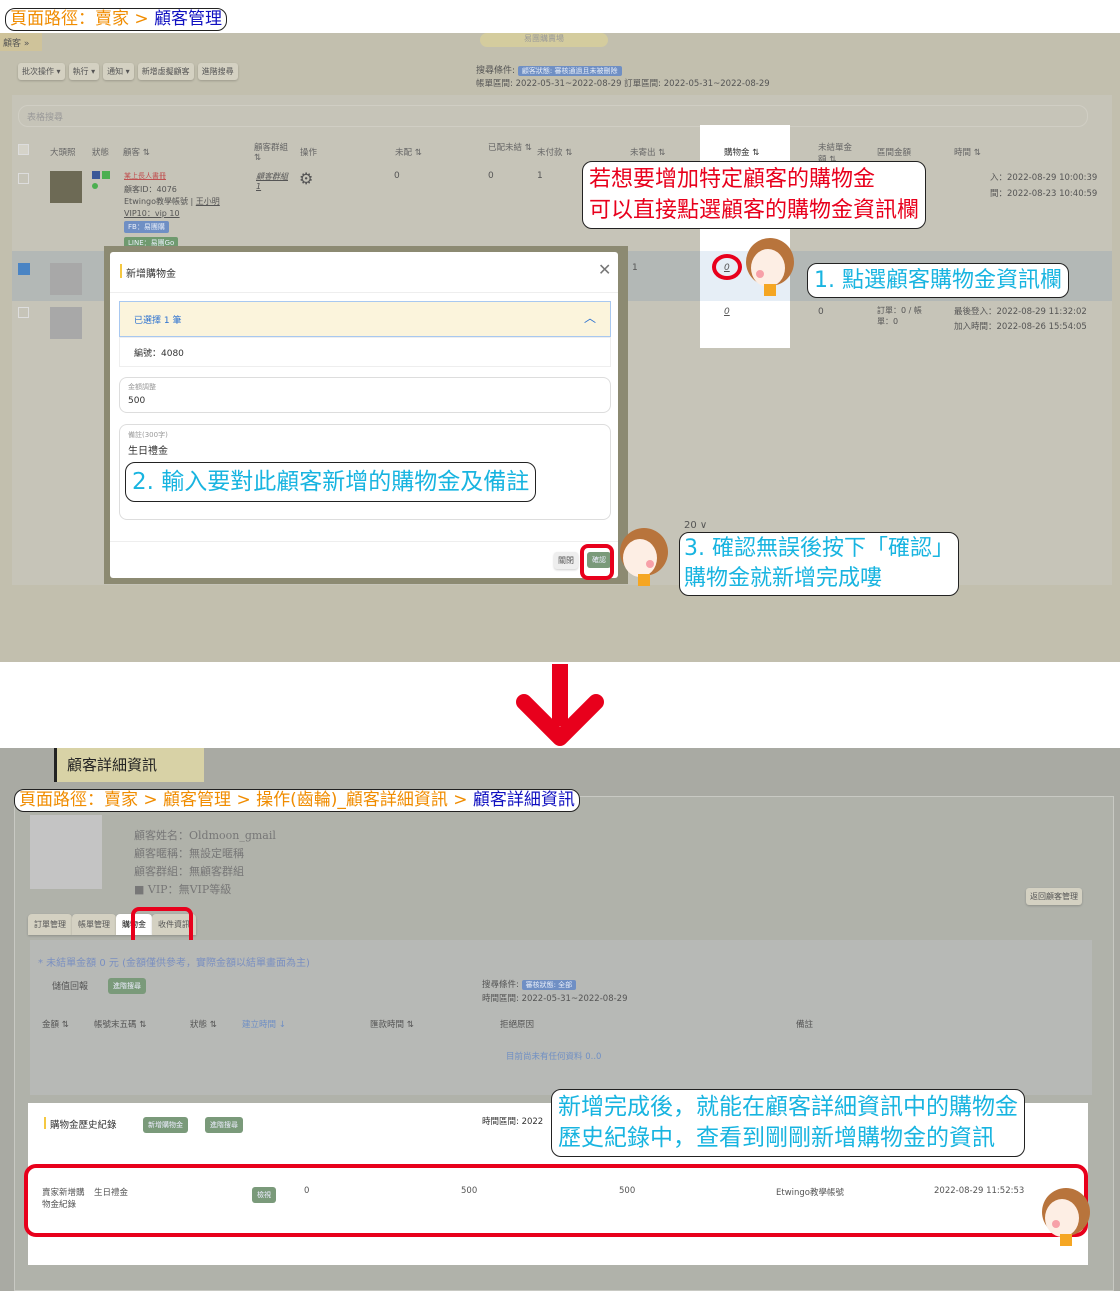 This screenshot has height=1291, width=1120. What do you see at coordinates (174, 963) in the screenshot?
I see `unsettled-note: * 未結單金額 0 元 (金額僅供參考，實際金額以結單畫面為主)` at bounding box center [174, 963].